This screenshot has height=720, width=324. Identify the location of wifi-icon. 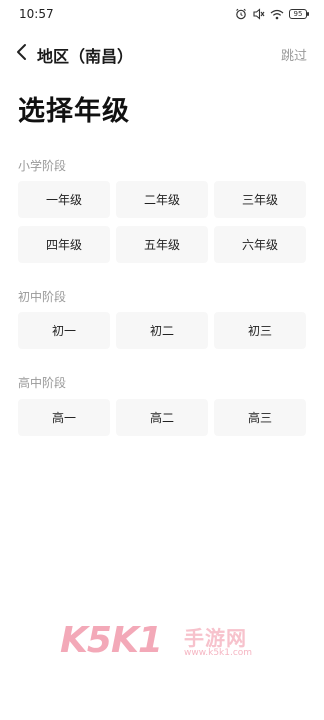
(277, 14).